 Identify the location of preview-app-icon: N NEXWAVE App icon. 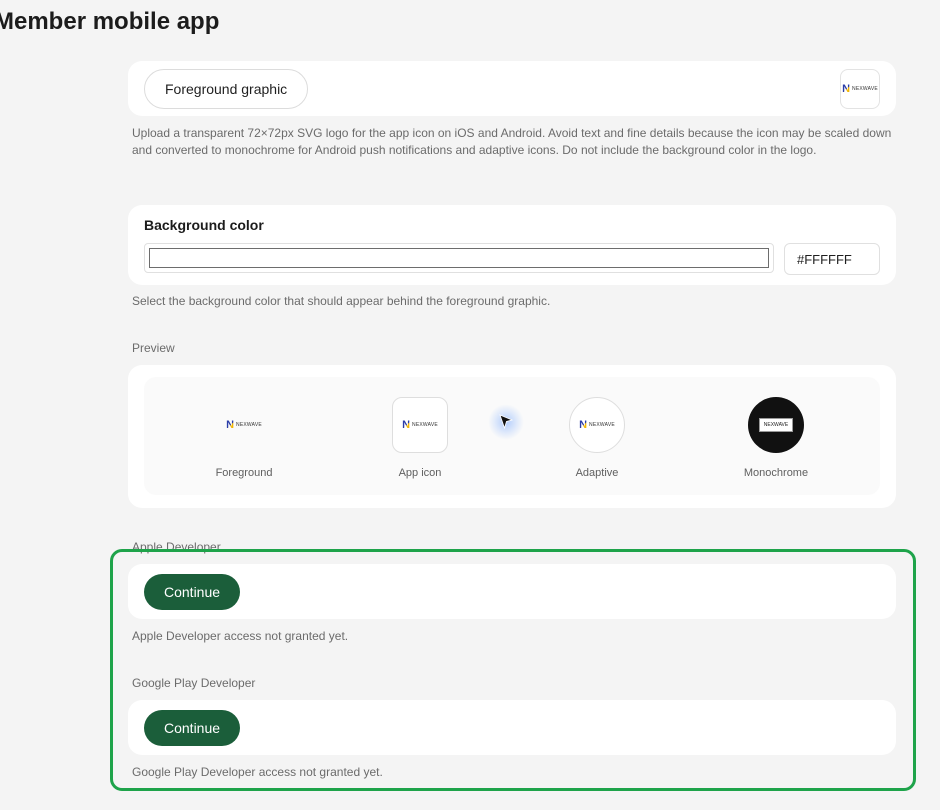
(420, 438).